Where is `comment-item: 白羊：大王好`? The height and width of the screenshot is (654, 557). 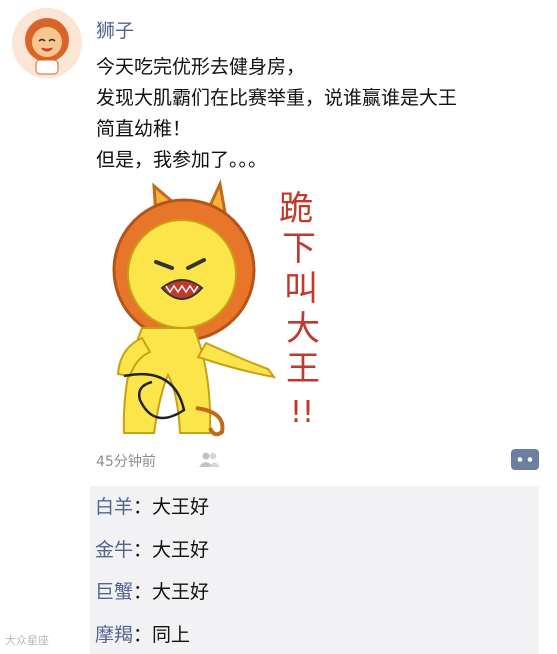 comment-item: 白羊：大王好 is located at coordinates (152, 507).